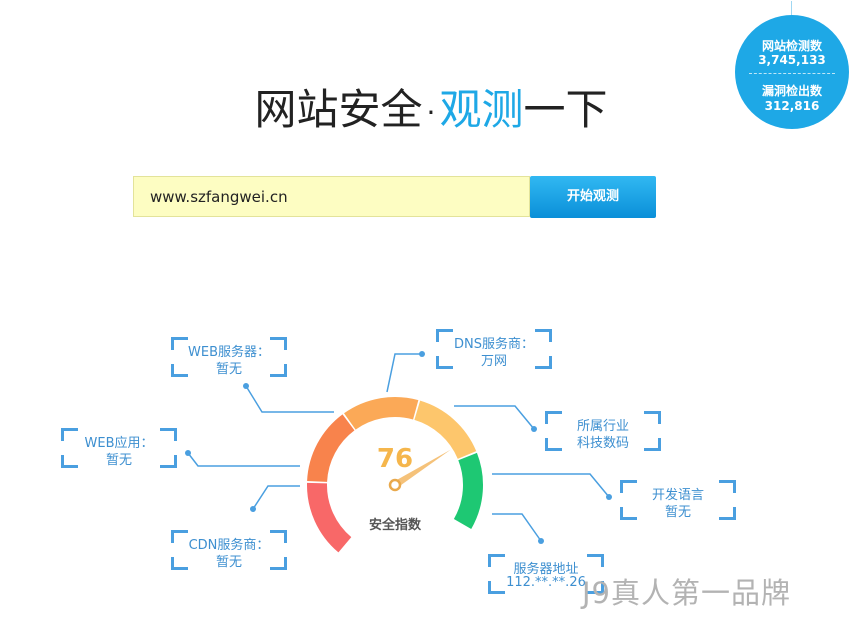 This screenshot has height=619, width=862. Describe the element at coordinates (517, 527) in the screenshot. I see `connector-server-ip` at that location.